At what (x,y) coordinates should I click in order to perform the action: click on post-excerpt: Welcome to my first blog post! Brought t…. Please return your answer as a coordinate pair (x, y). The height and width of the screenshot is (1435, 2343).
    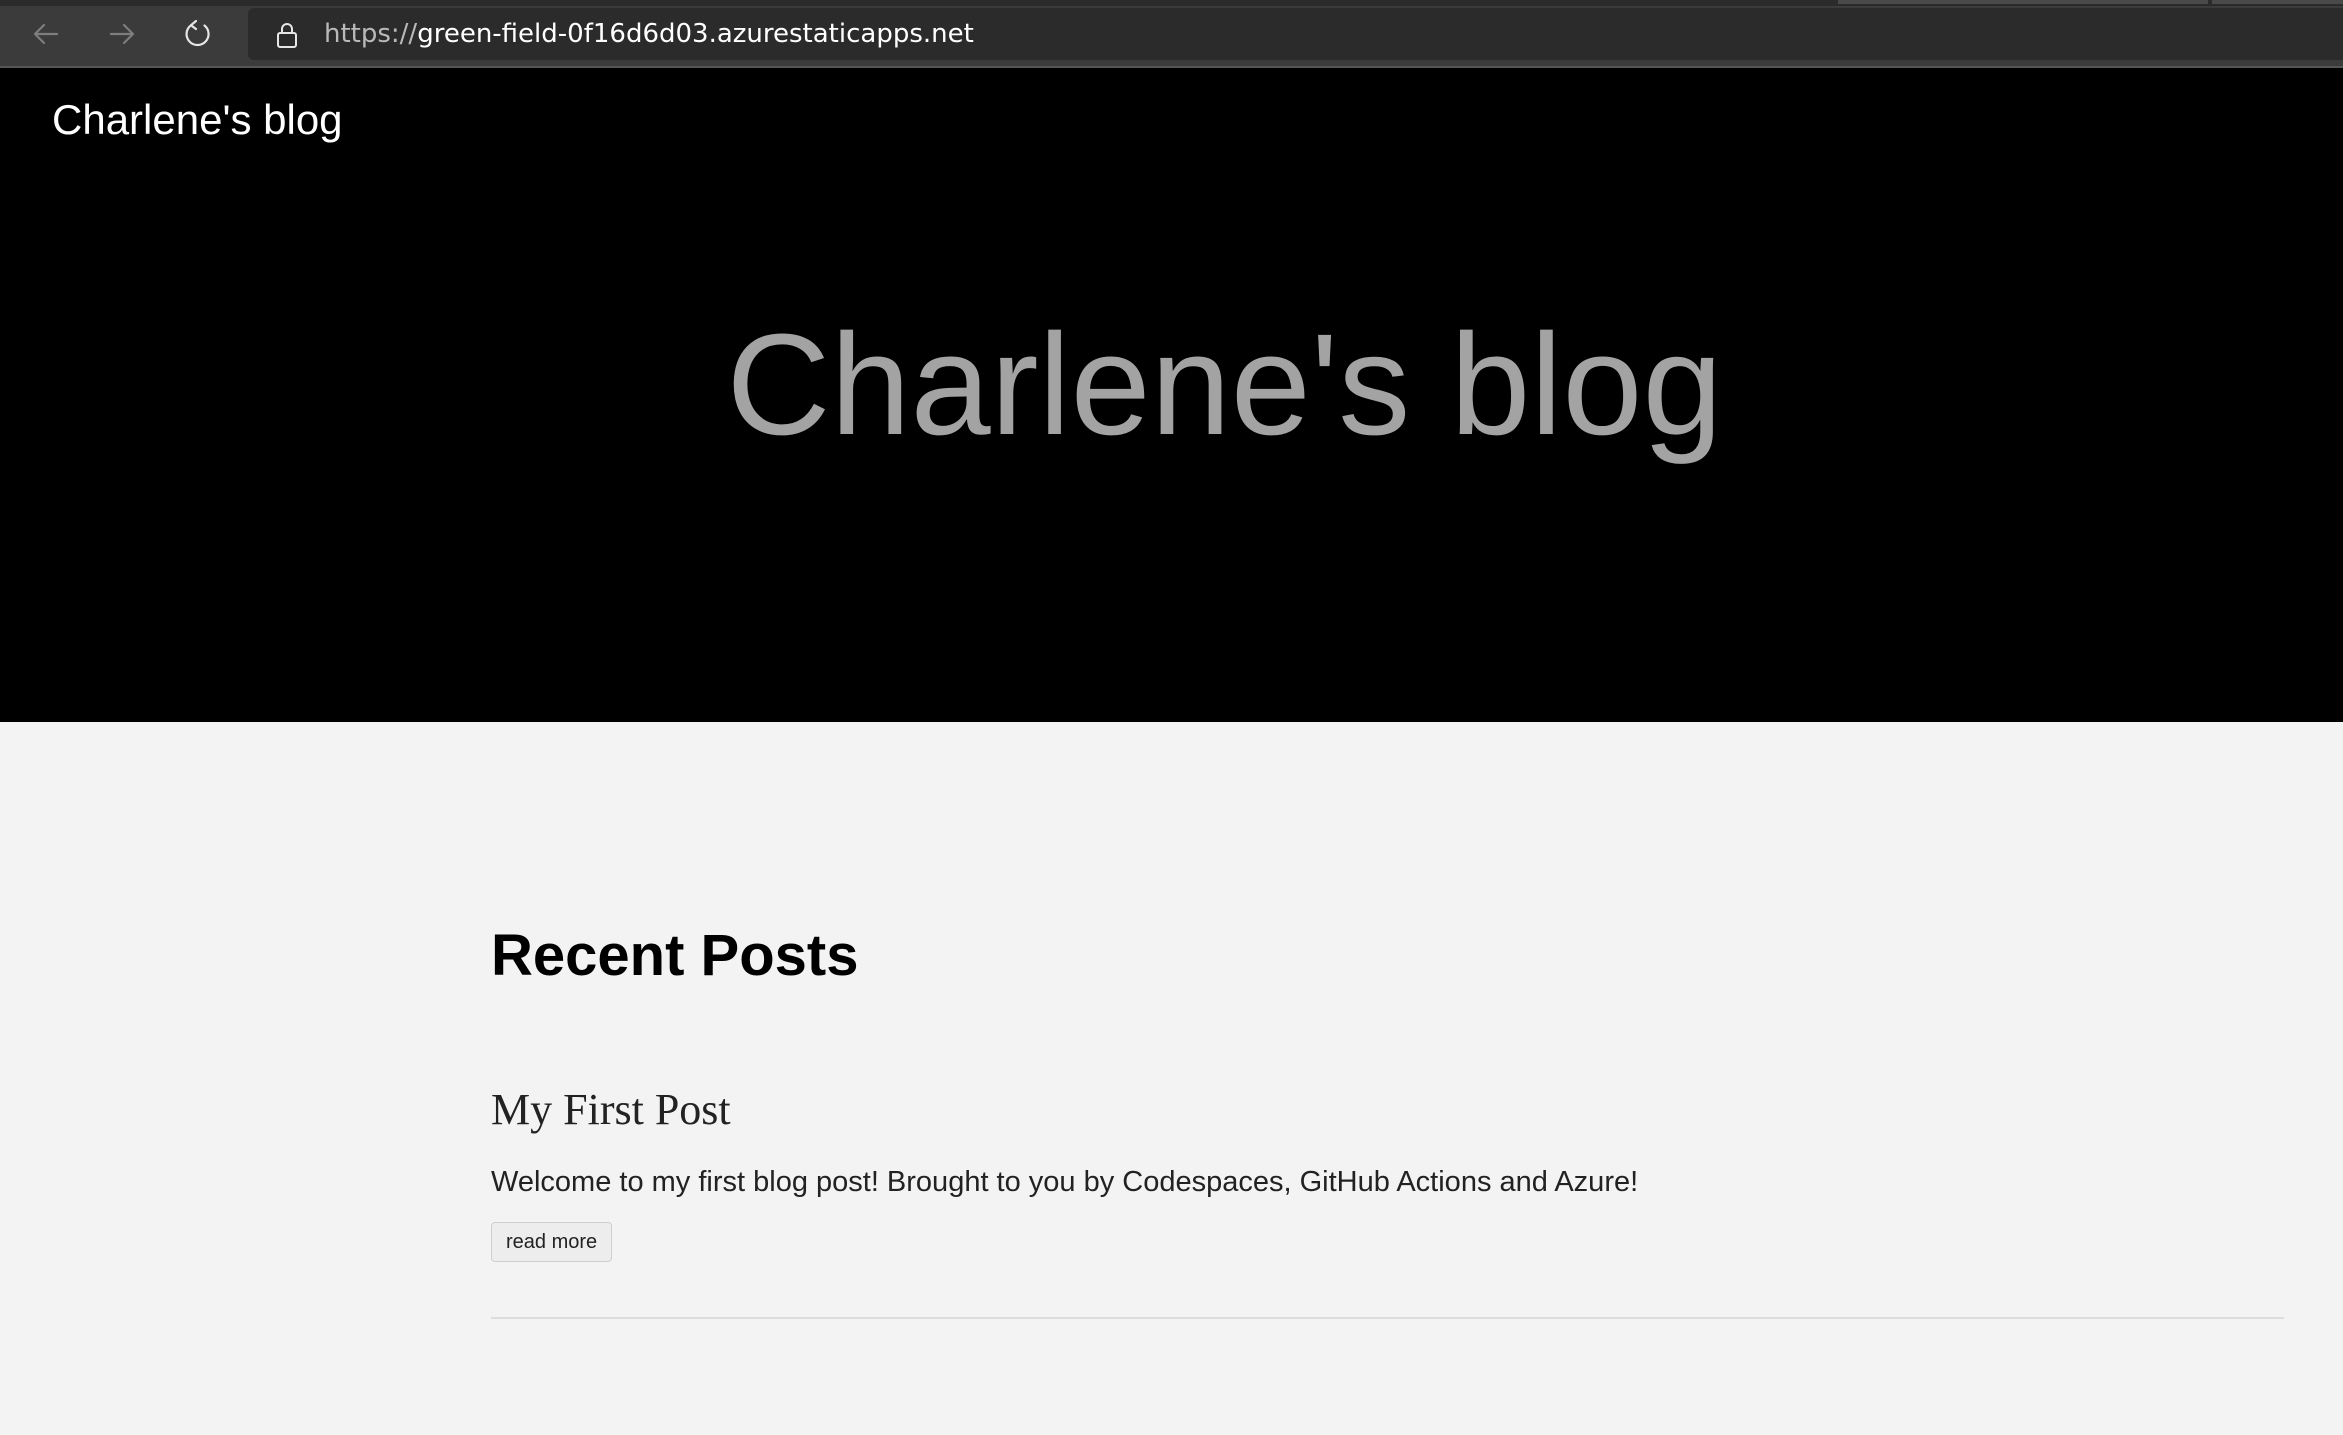
    Looking at the image, I should click on (1065, 1182).